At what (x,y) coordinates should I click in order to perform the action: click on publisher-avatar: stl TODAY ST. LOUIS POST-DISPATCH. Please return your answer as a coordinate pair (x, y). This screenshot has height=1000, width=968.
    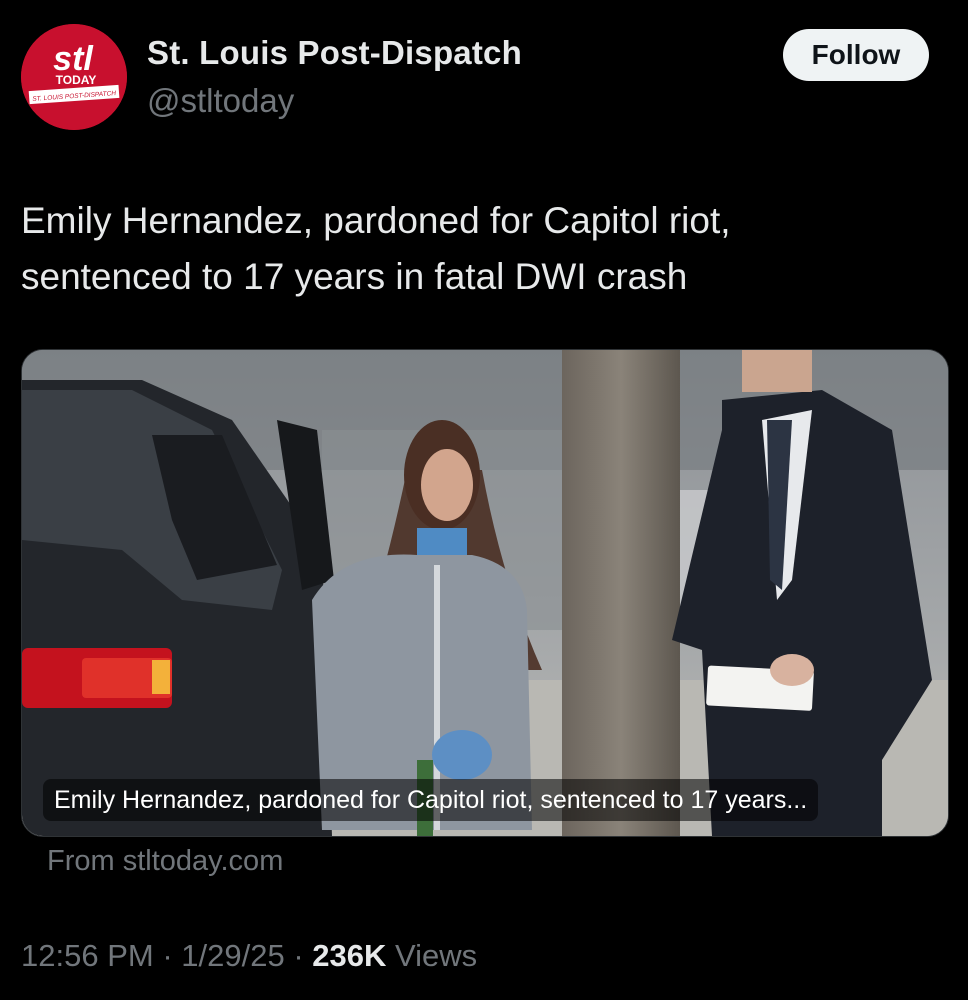
    Looking at the image, I should click on (74, 77).